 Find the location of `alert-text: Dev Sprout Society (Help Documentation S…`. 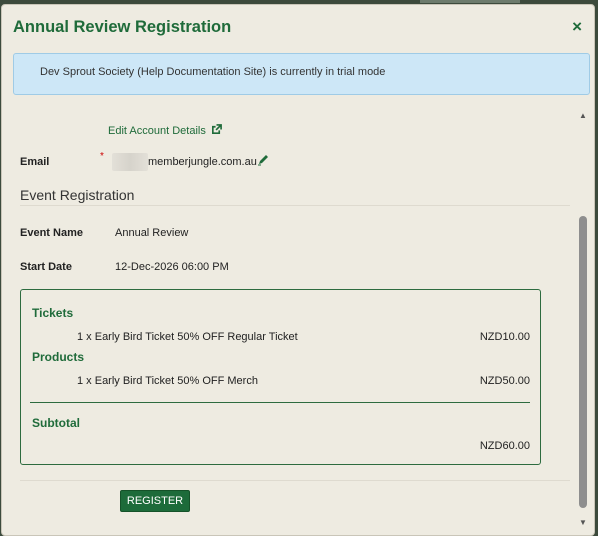

alert-text: Dev Sprout Society (Help Documentation S… is located at coordinates (213, 72).